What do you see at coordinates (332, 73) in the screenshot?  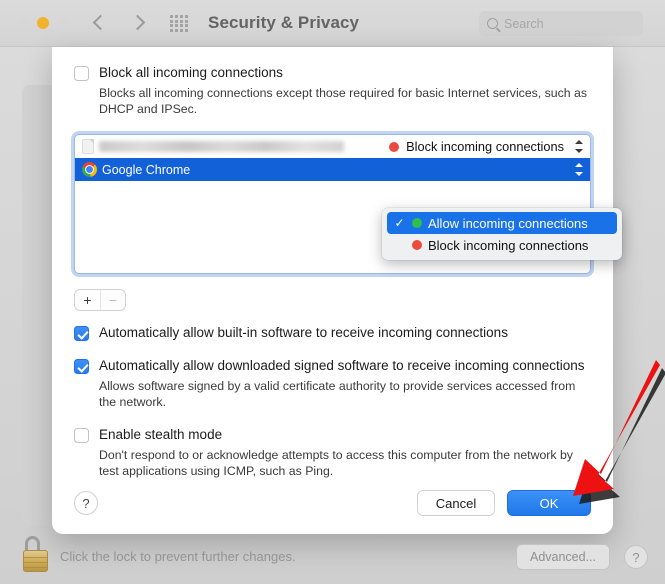 I see `block-all-row: Block all incoming connections` at bounding box center [332, 73].